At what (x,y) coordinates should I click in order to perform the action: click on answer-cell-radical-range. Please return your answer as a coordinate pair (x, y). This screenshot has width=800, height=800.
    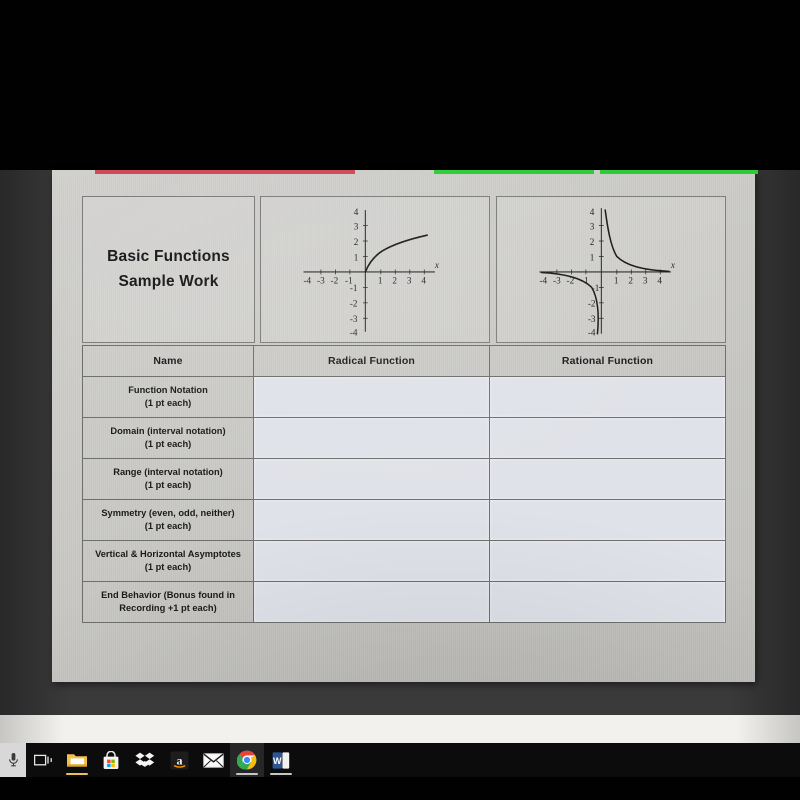
    Looking at the image, I should click on (371, 479).